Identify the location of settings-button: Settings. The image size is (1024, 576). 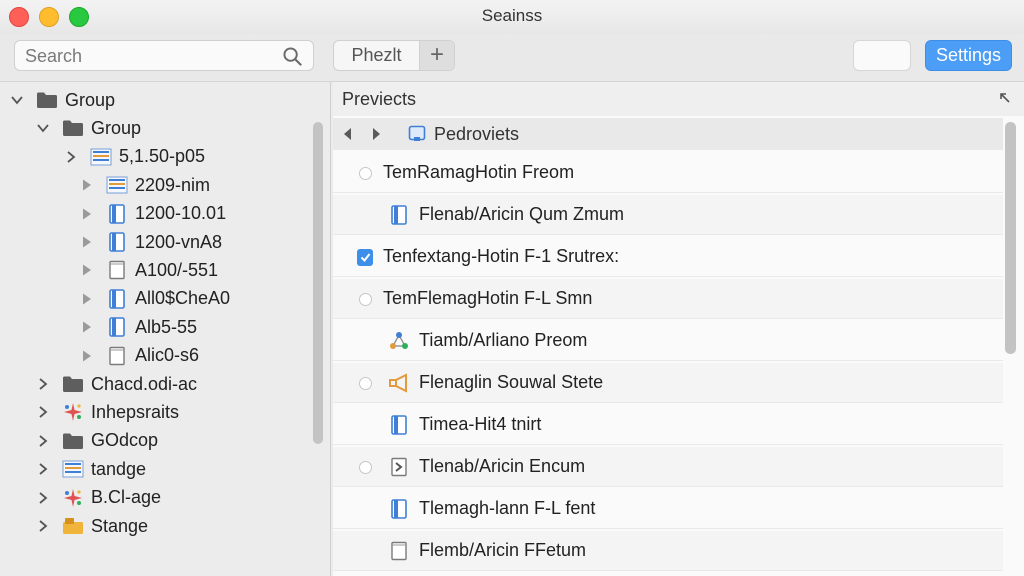
(968, 55).